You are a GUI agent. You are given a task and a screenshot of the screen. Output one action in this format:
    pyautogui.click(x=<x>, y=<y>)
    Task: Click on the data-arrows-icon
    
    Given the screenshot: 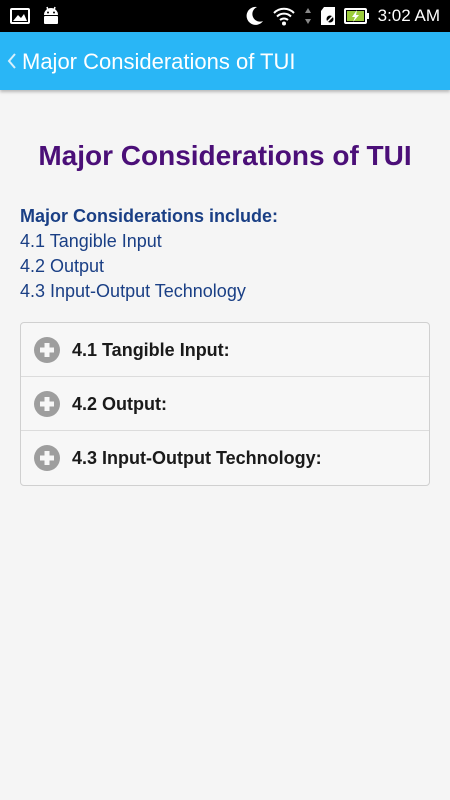 What is the action you would take?
    pyautogui.click(x=307, y=16)
    